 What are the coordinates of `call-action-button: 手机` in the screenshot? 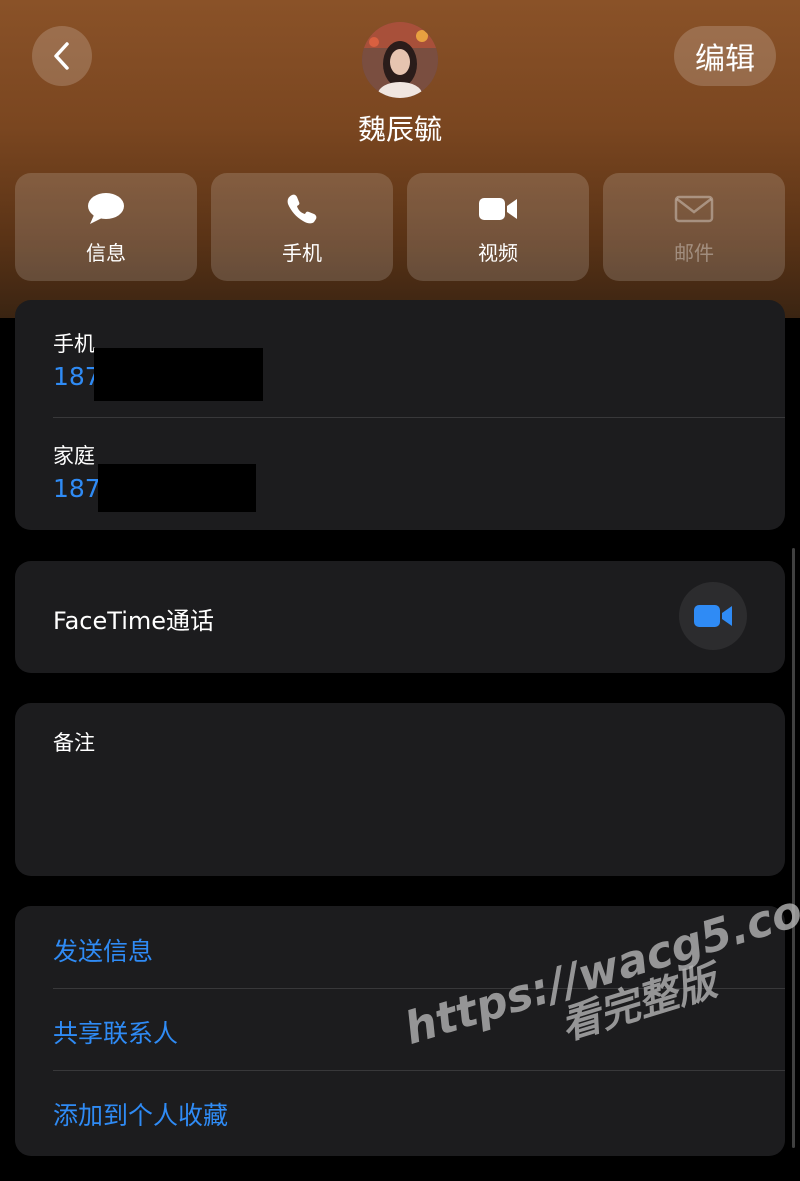 It's located at (302, 227).